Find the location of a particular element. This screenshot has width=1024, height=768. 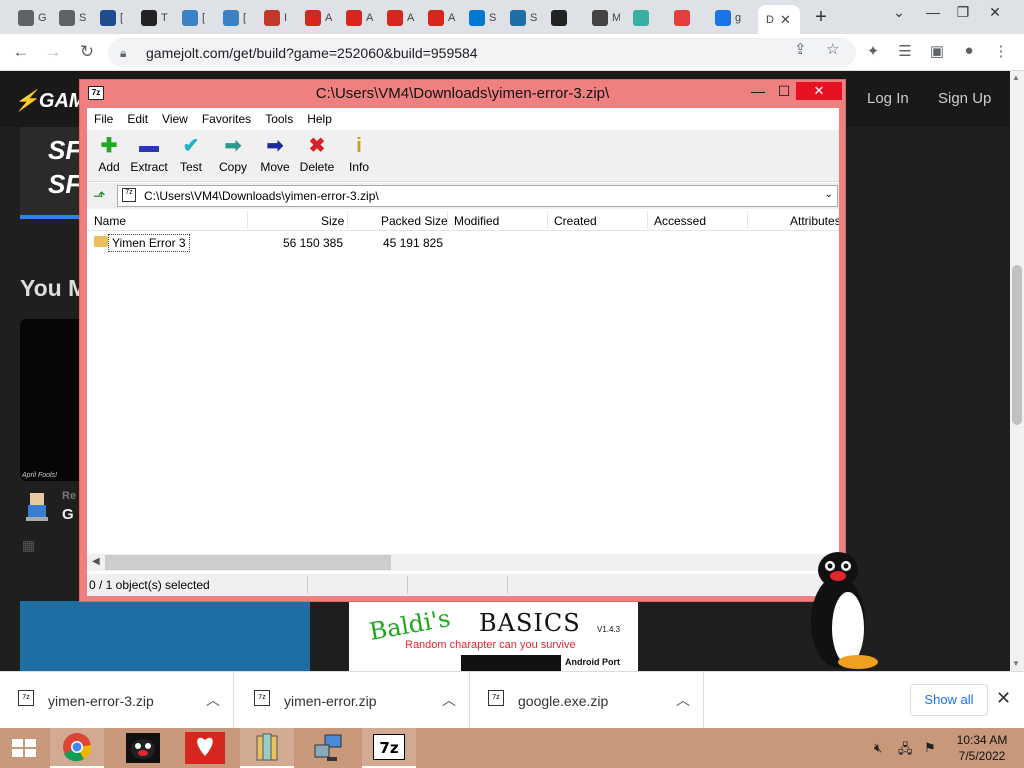

ice-cream-taskbar-icon is located at coordinates (205, 748).